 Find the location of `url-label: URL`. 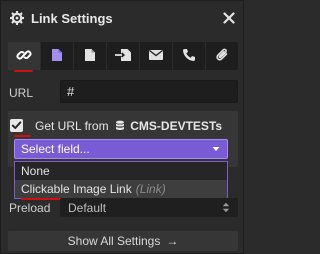

url-label: URL is located at coordinates (21, 93).